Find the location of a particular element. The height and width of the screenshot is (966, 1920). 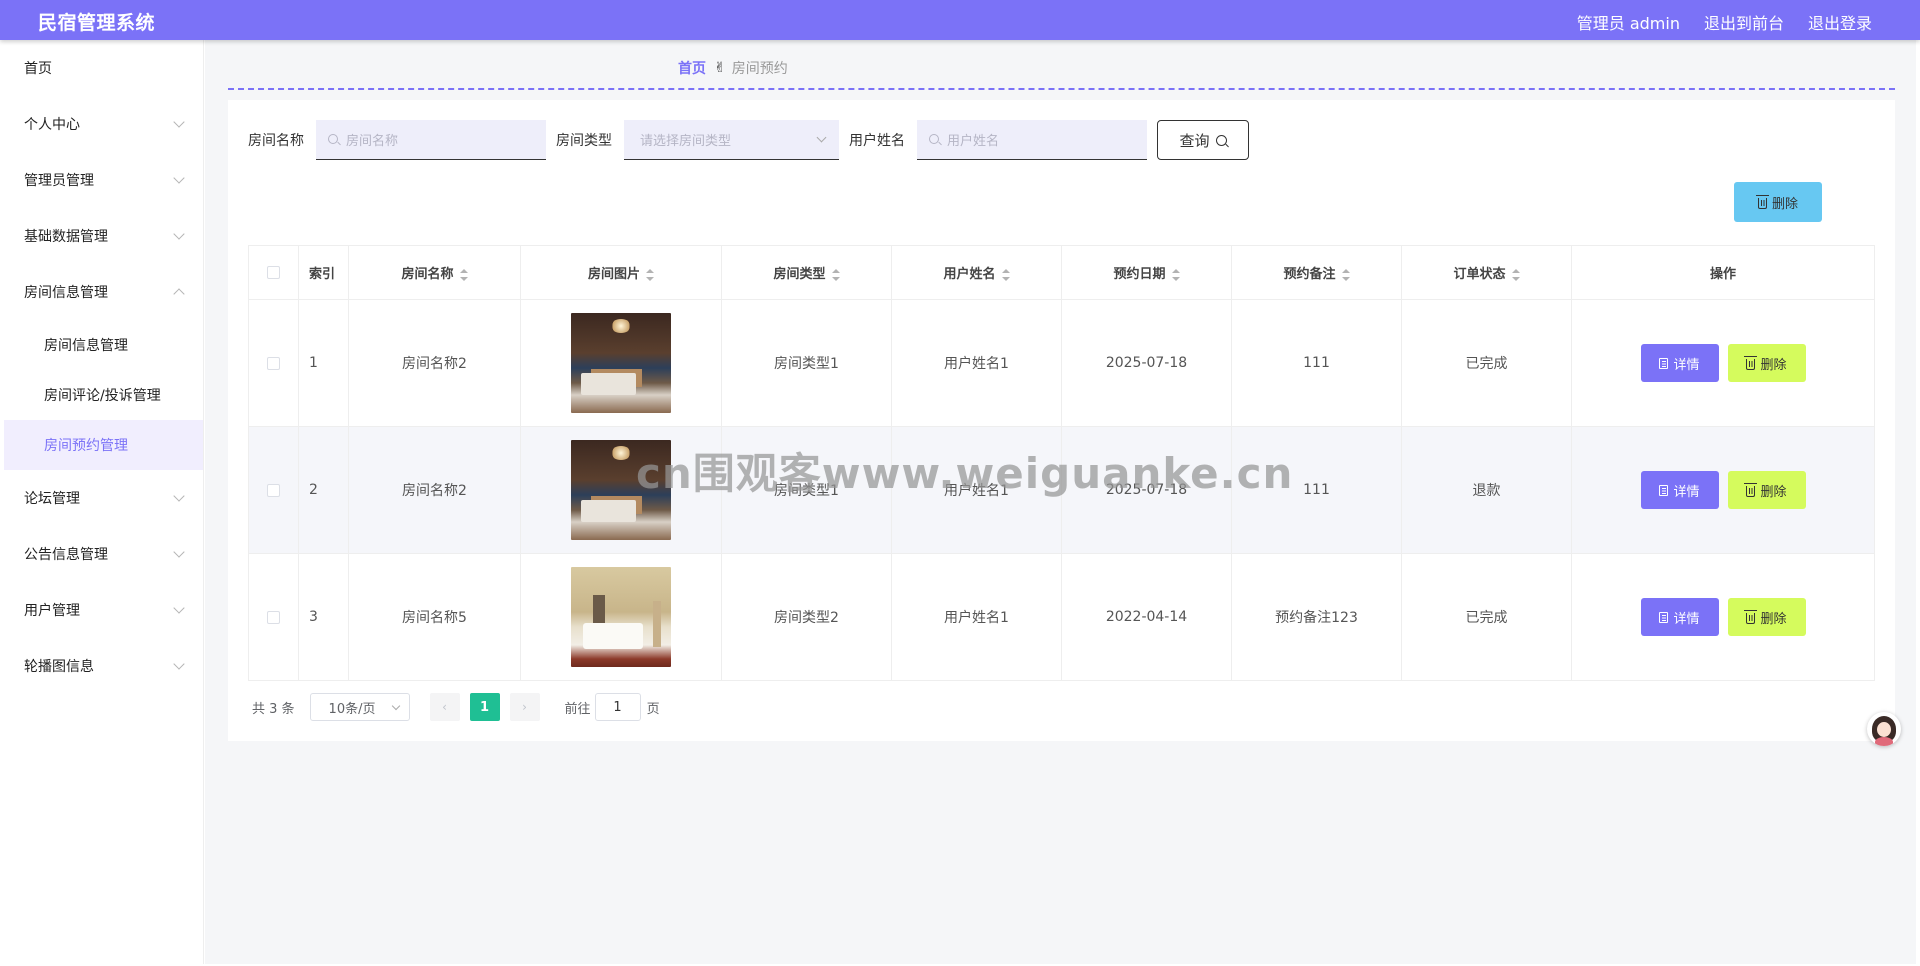

cell-actions: 详情 删除 is located at coordinates (1723, 617).